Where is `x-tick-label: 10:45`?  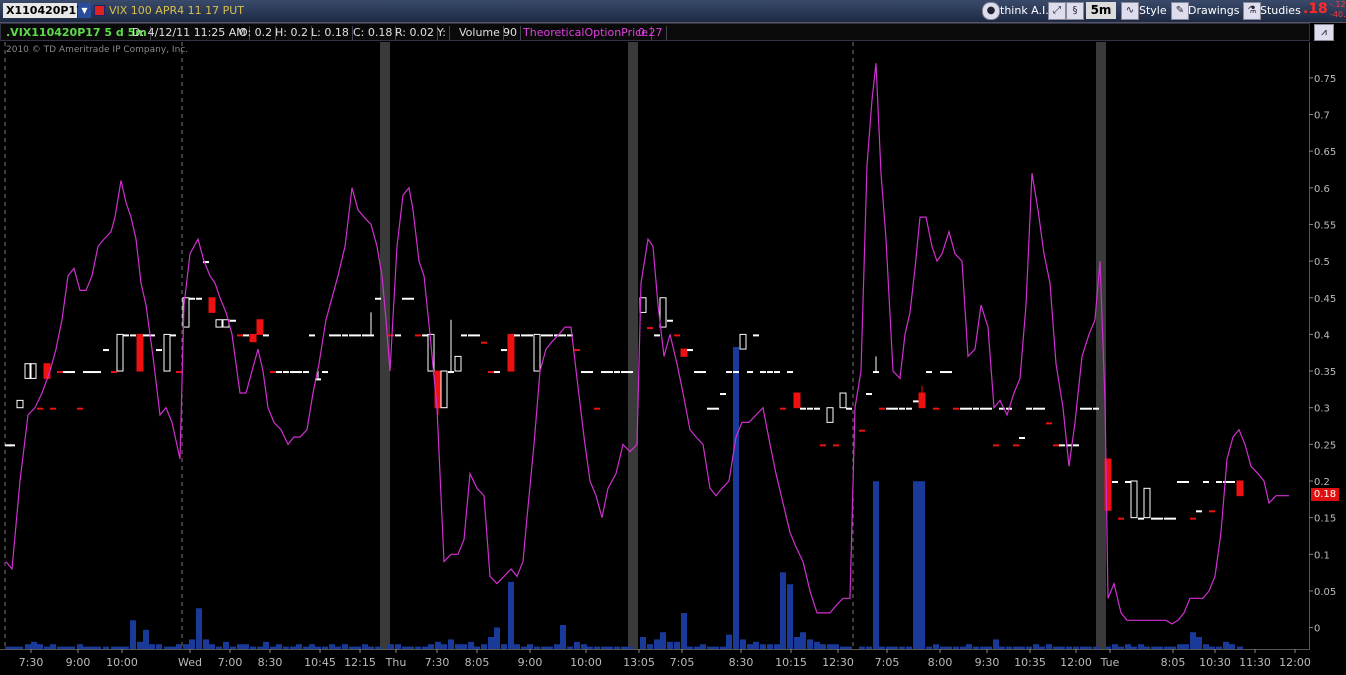
x-tick-label: 10:45 is located at coordinates (320, 662).